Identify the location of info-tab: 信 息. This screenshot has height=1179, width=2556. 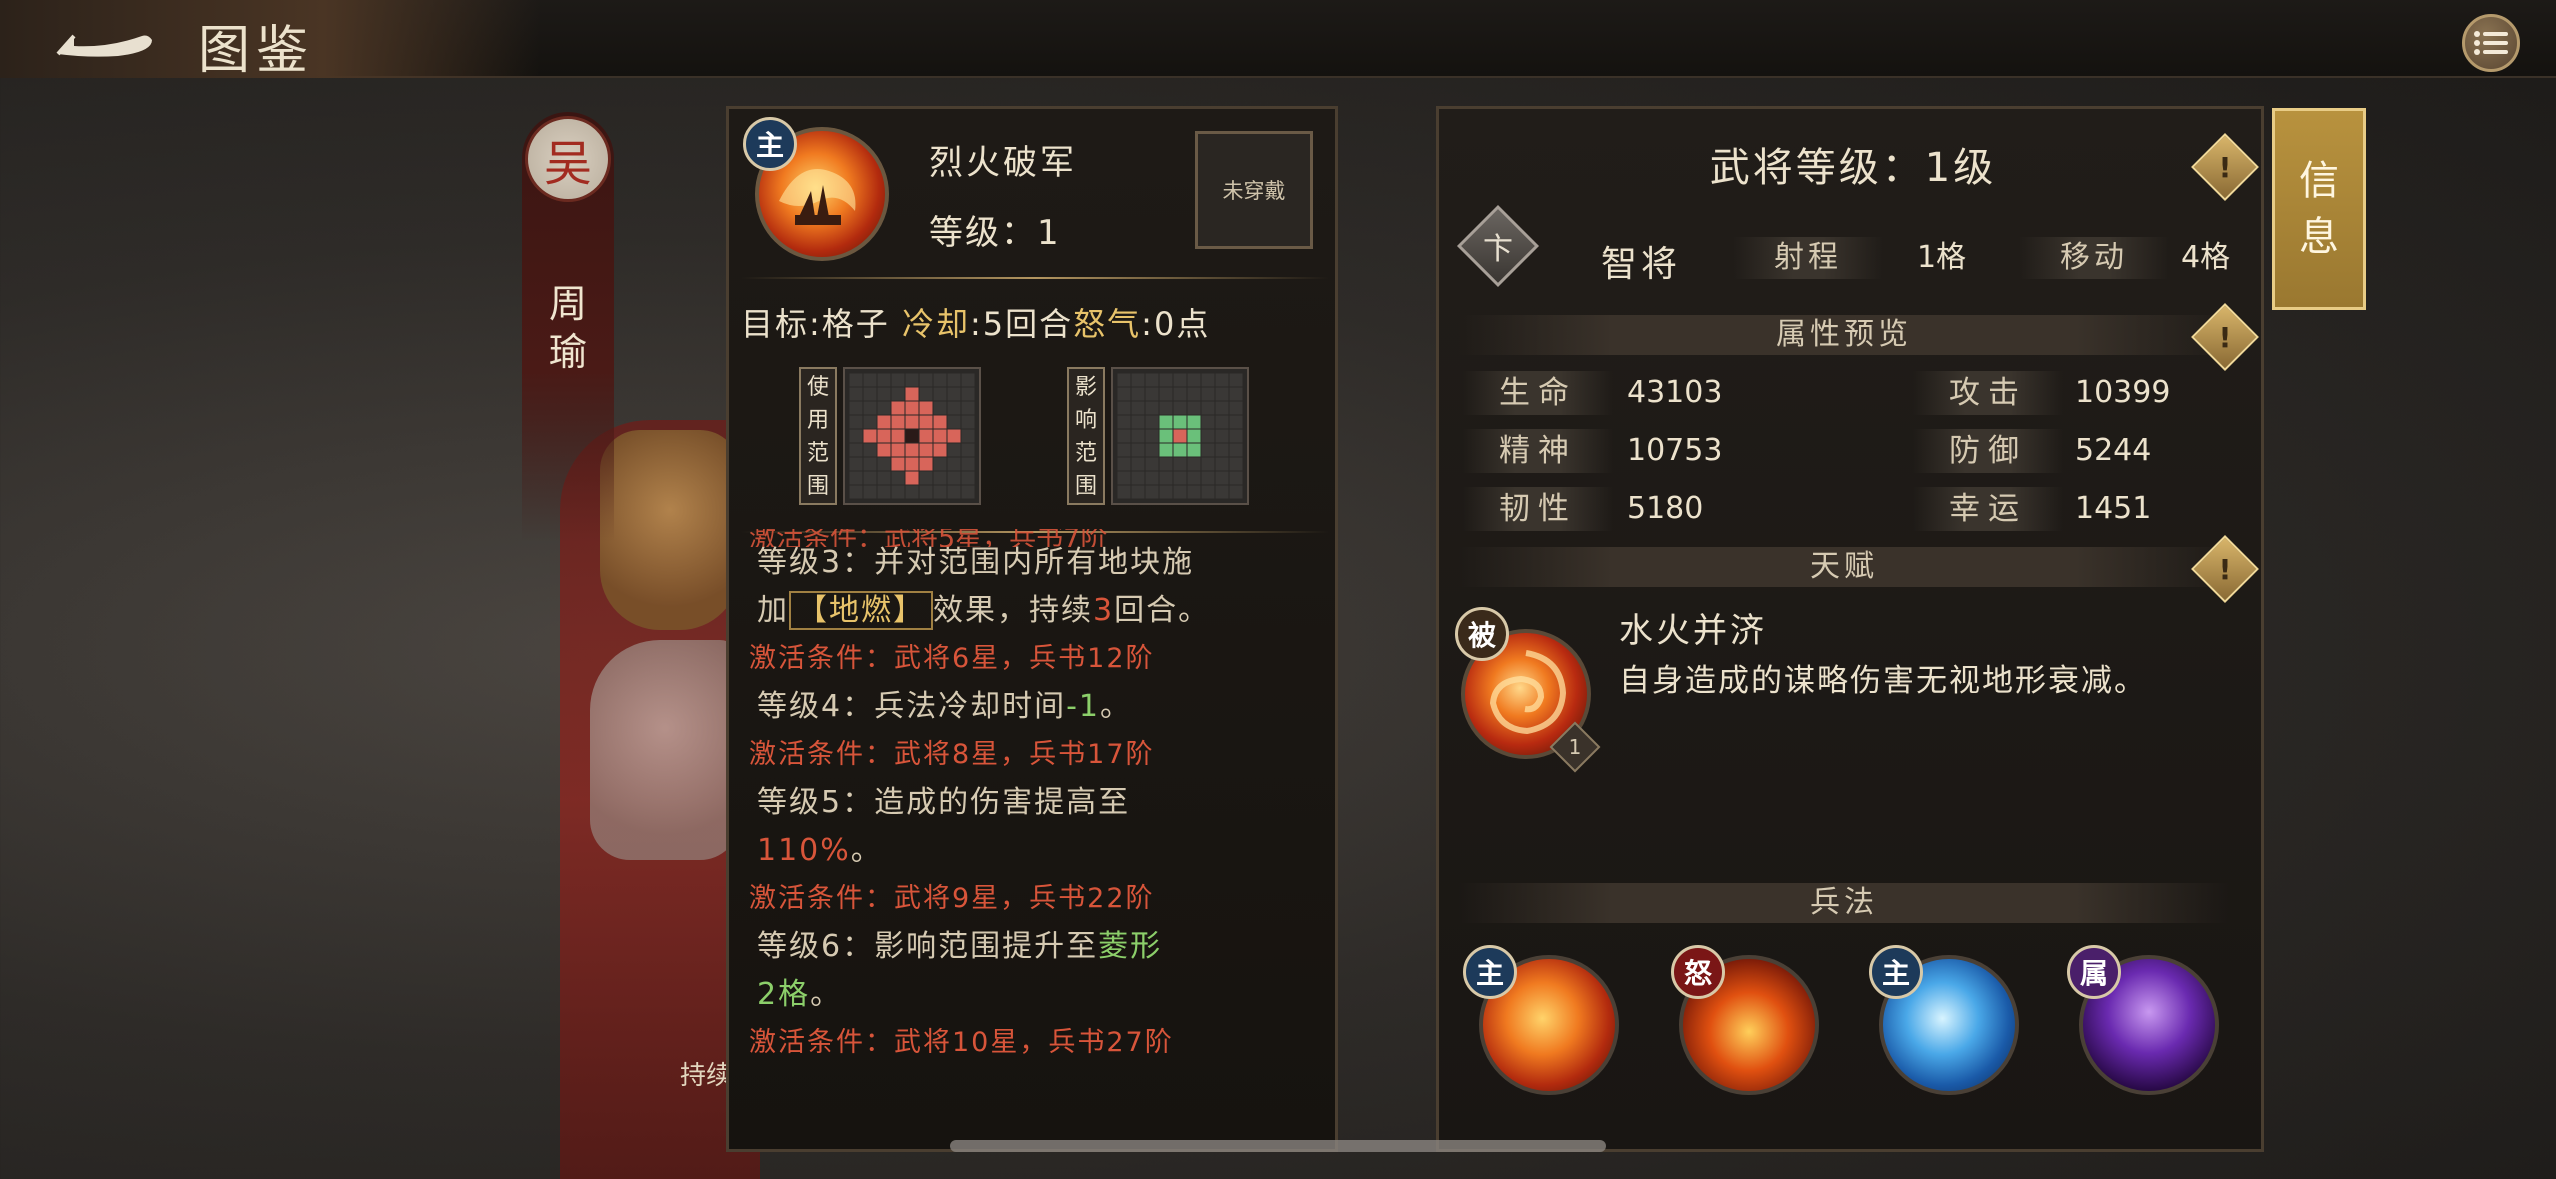
(2319, 209).